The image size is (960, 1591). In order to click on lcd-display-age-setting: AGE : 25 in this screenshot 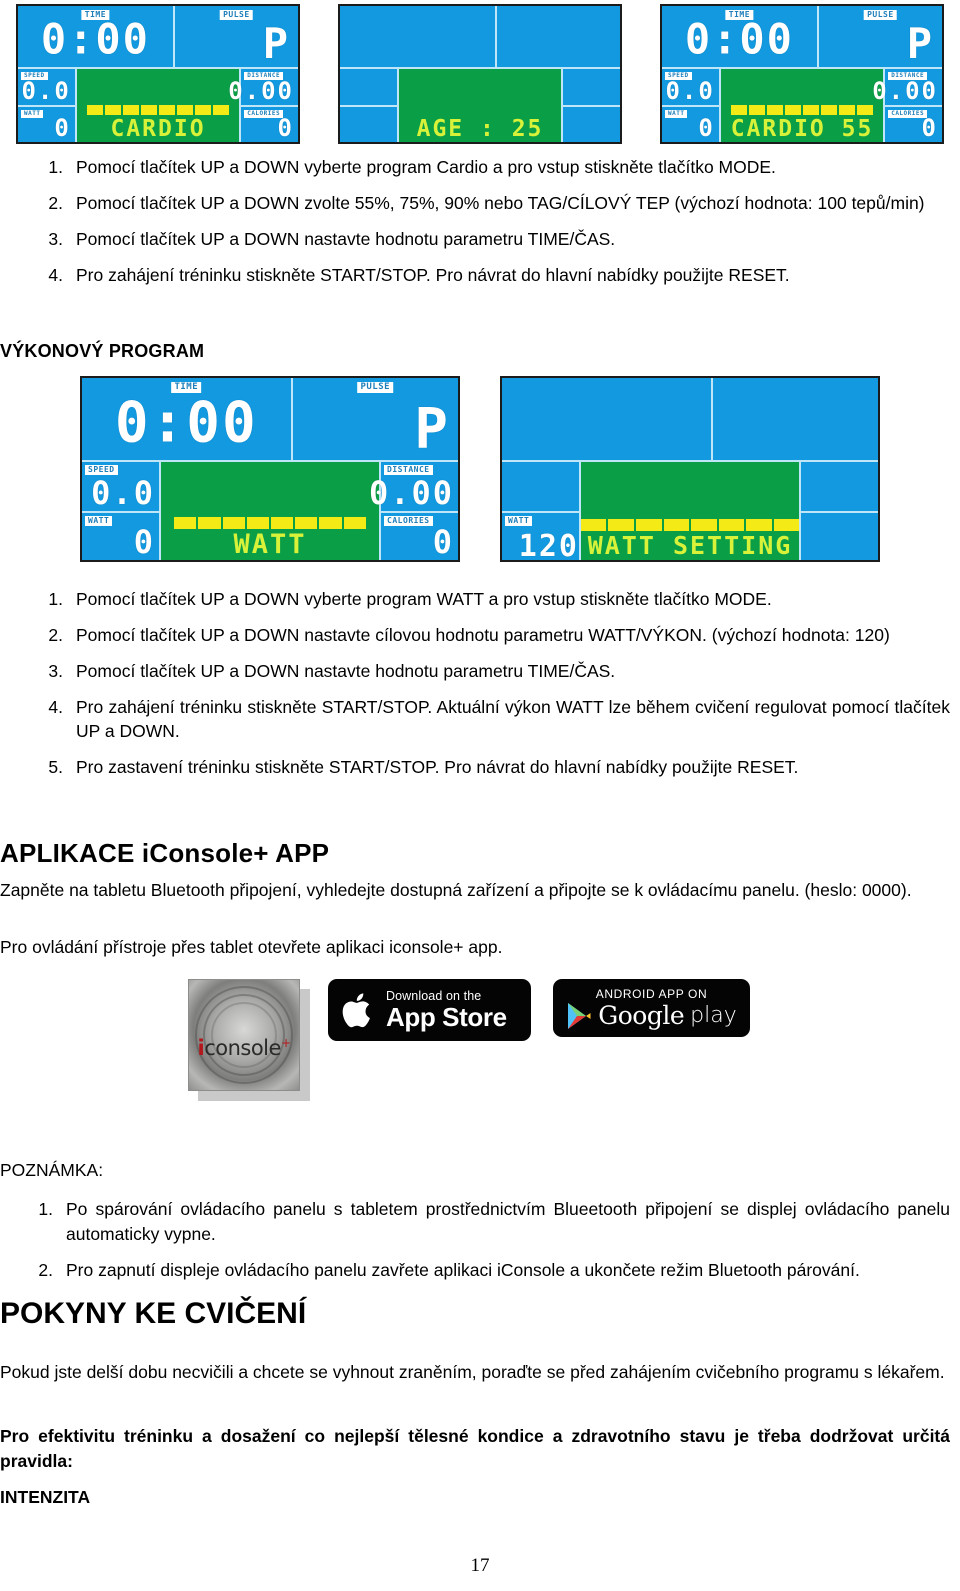, I will do `click(480, 74)`.